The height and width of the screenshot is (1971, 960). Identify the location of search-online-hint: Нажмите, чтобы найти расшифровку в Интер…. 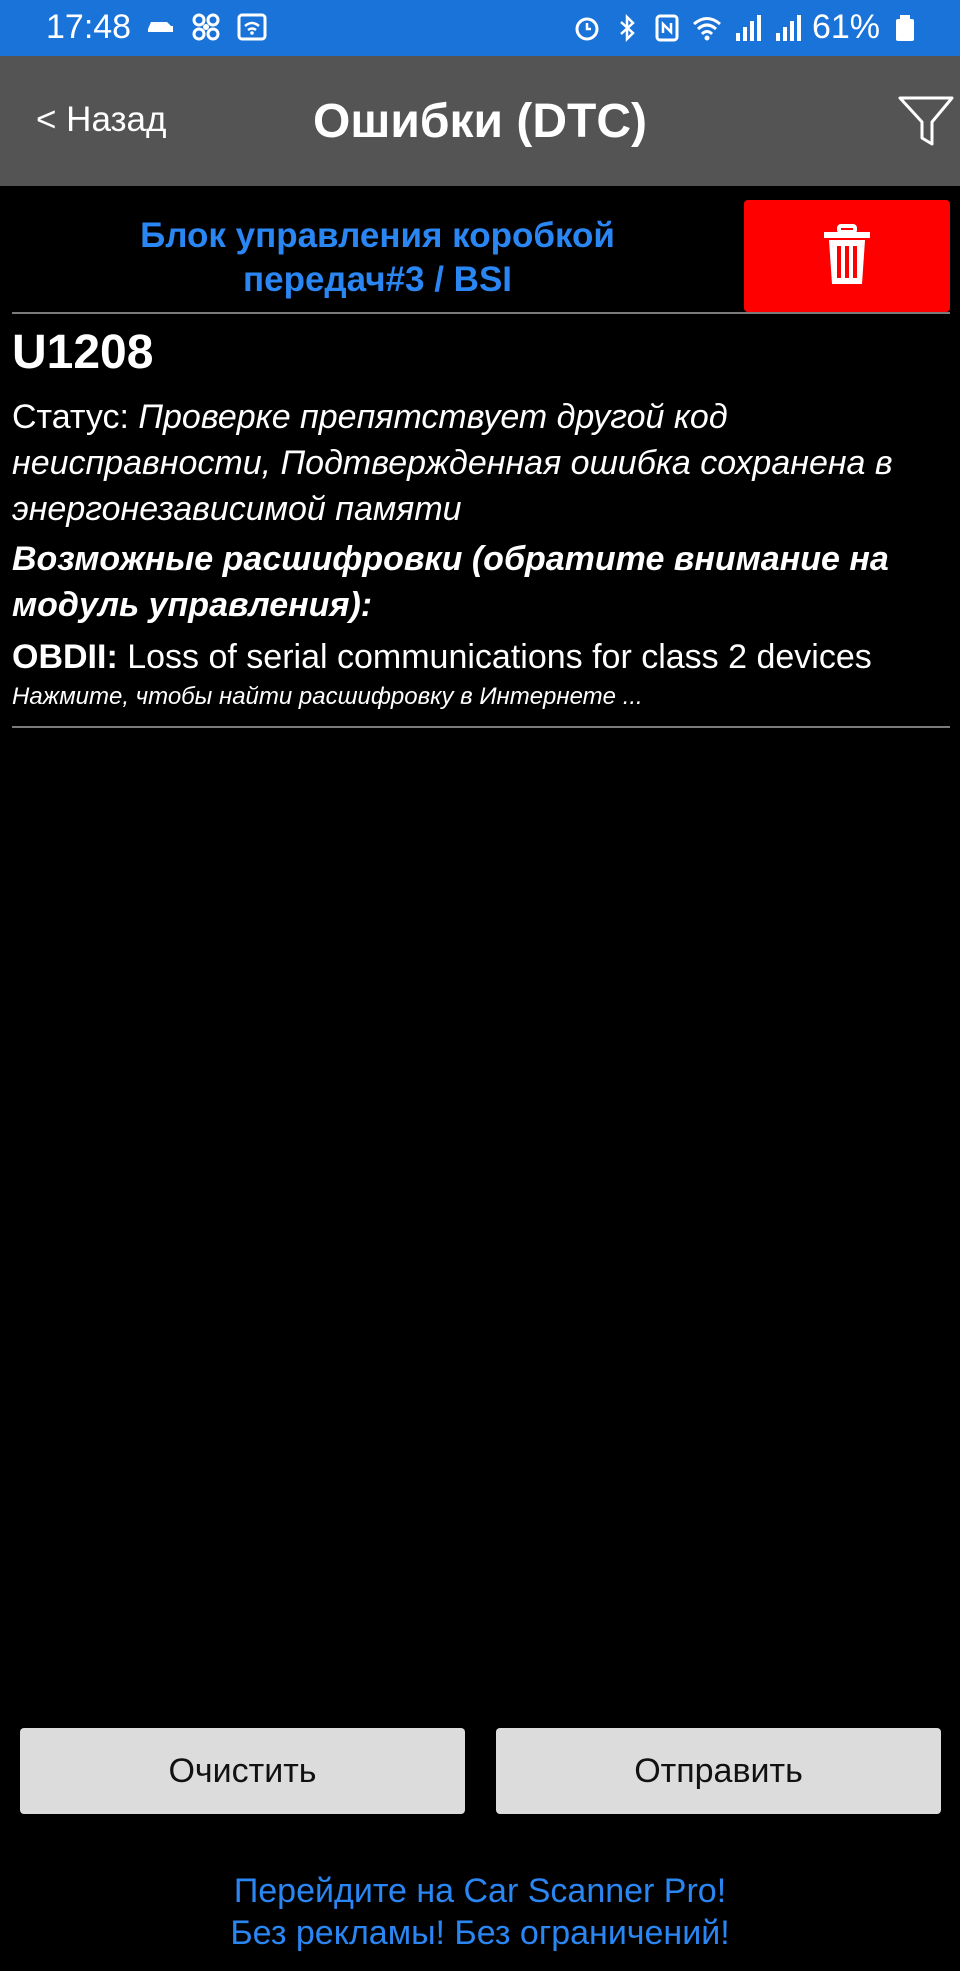
(481, 697).